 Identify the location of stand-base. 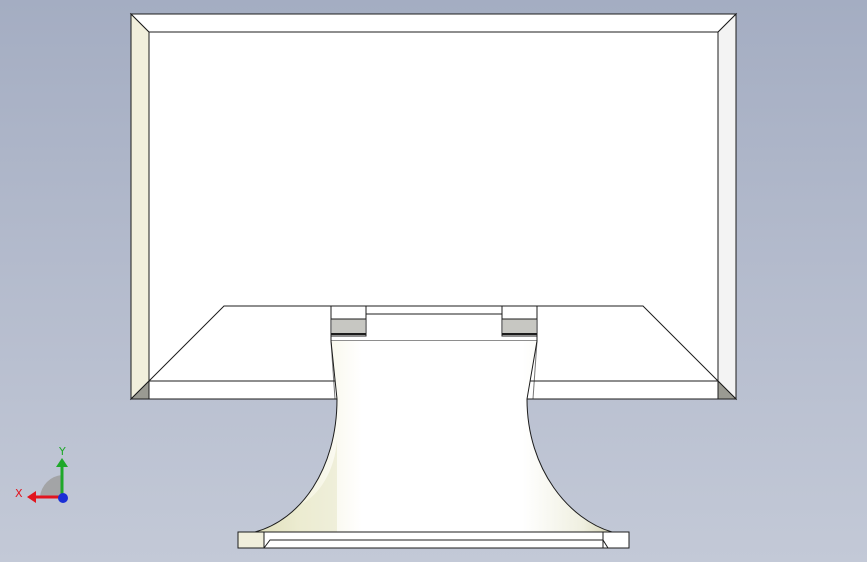
(433, 540).